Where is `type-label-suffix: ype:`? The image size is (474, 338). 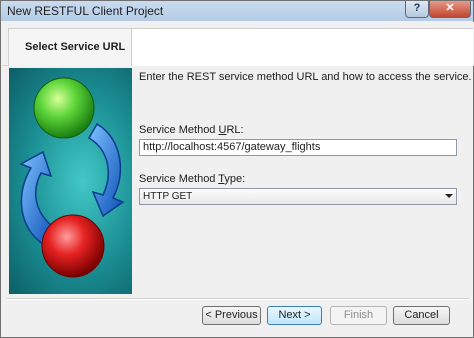 type-label-suffix: ype: is located at coordinates (235, 179).